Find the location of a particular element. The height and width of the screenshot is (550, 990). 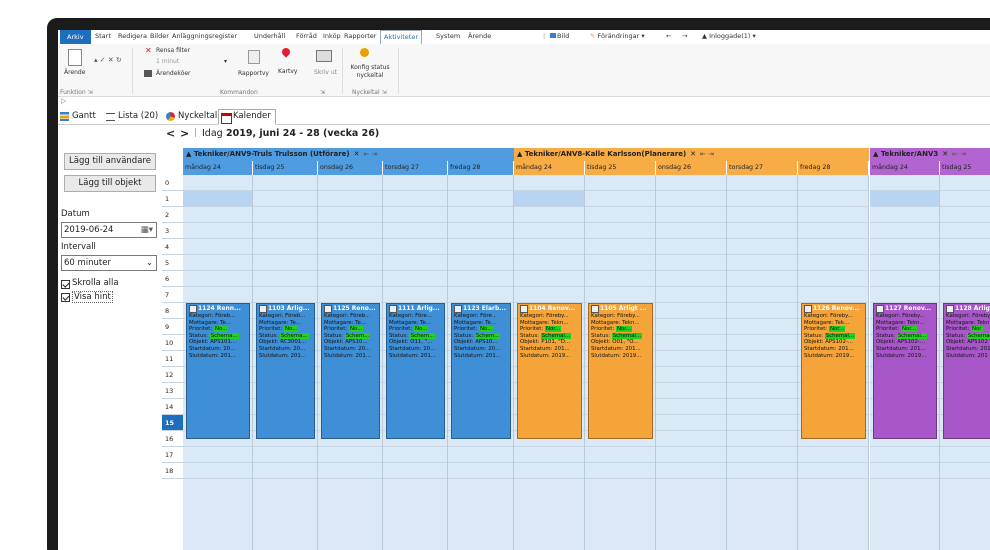

menu-system: System is located at coordinates (448, 36).